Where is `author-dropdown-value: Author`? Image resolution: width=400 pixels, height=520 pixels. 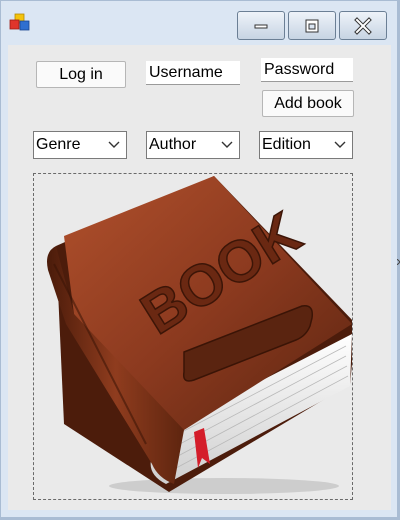
author-dropdown-value: Author is located at coordinates (173, 144).